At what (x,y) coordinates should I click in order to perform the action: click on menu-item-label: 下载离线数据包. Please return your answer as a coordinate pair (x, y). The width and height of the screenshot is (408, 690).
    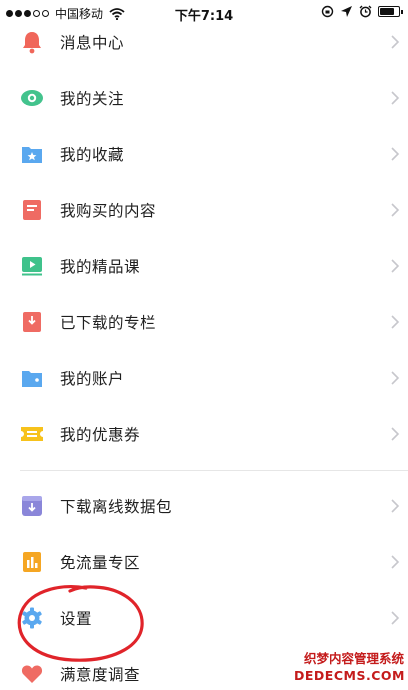
    Looking at the image, I should click on (116, 507).